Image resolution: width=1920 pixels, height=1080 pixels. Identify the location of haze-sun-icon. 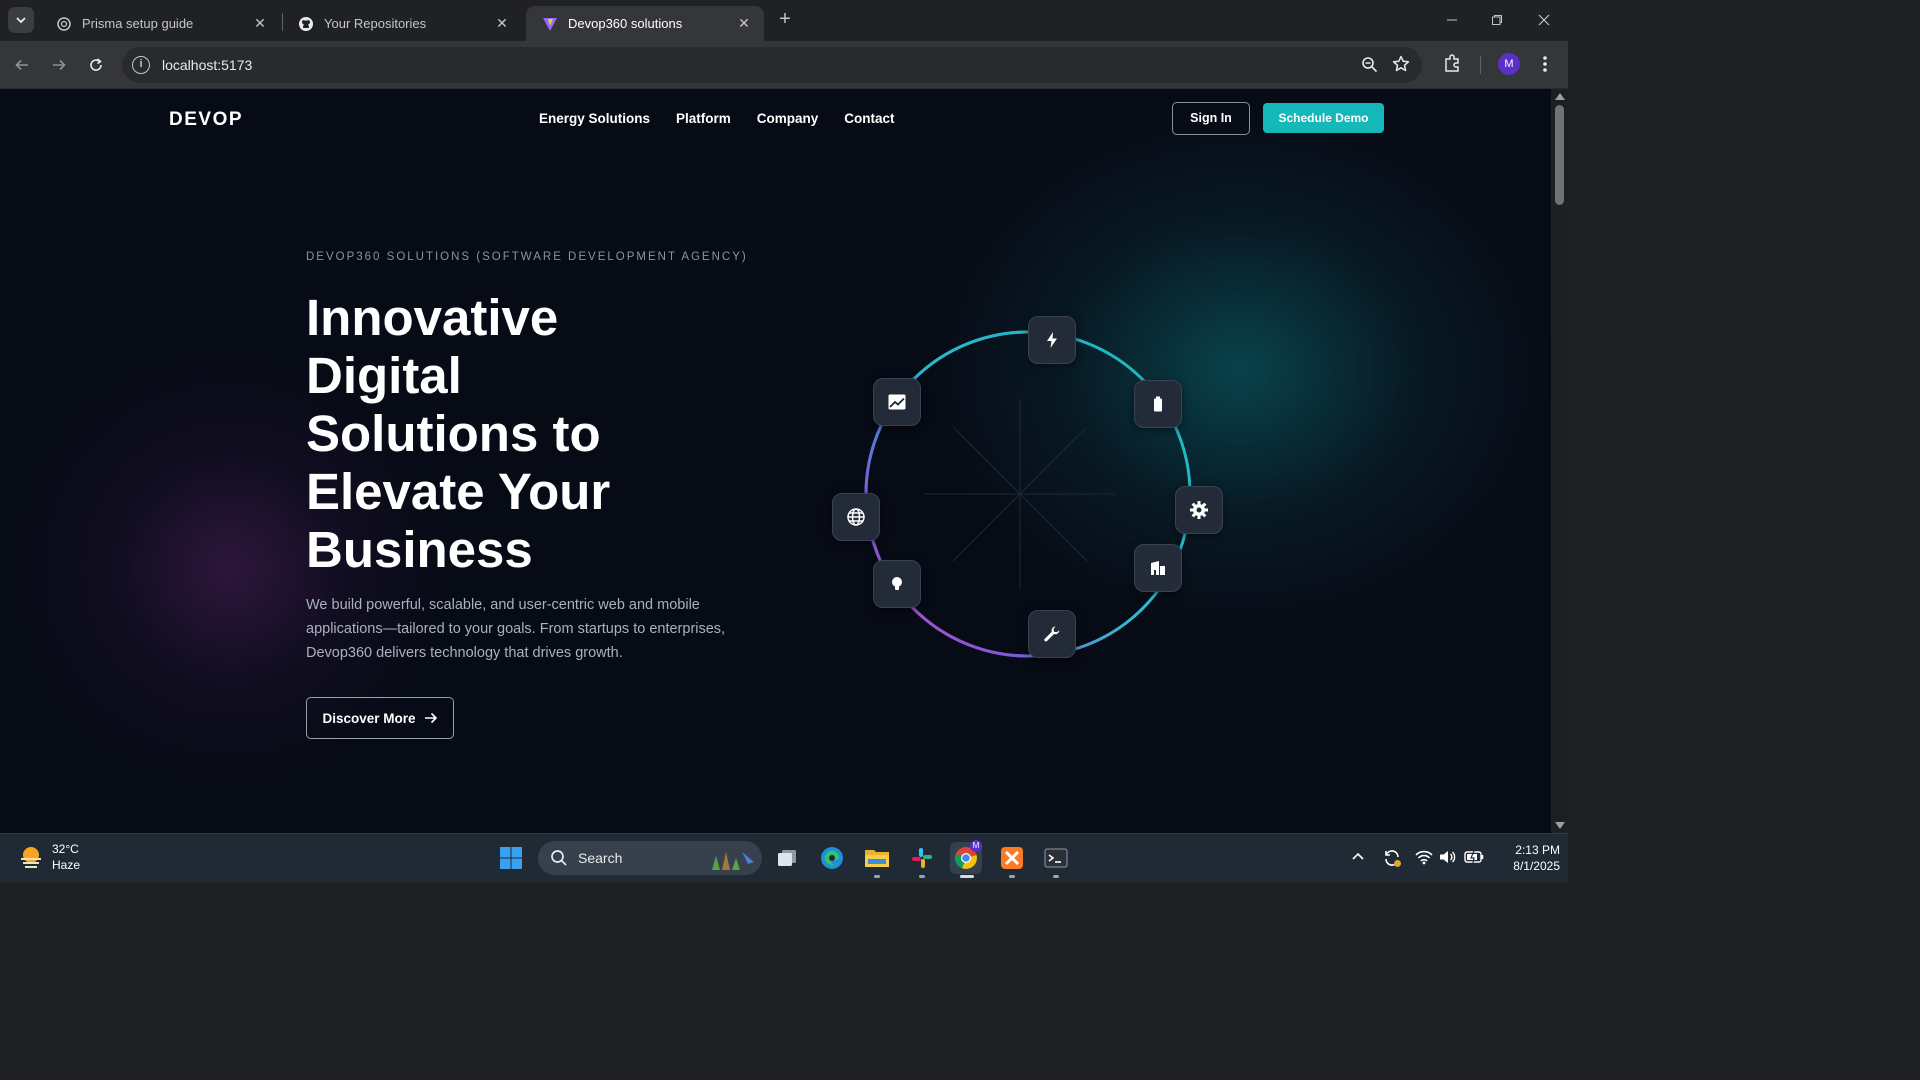
(31, 857).